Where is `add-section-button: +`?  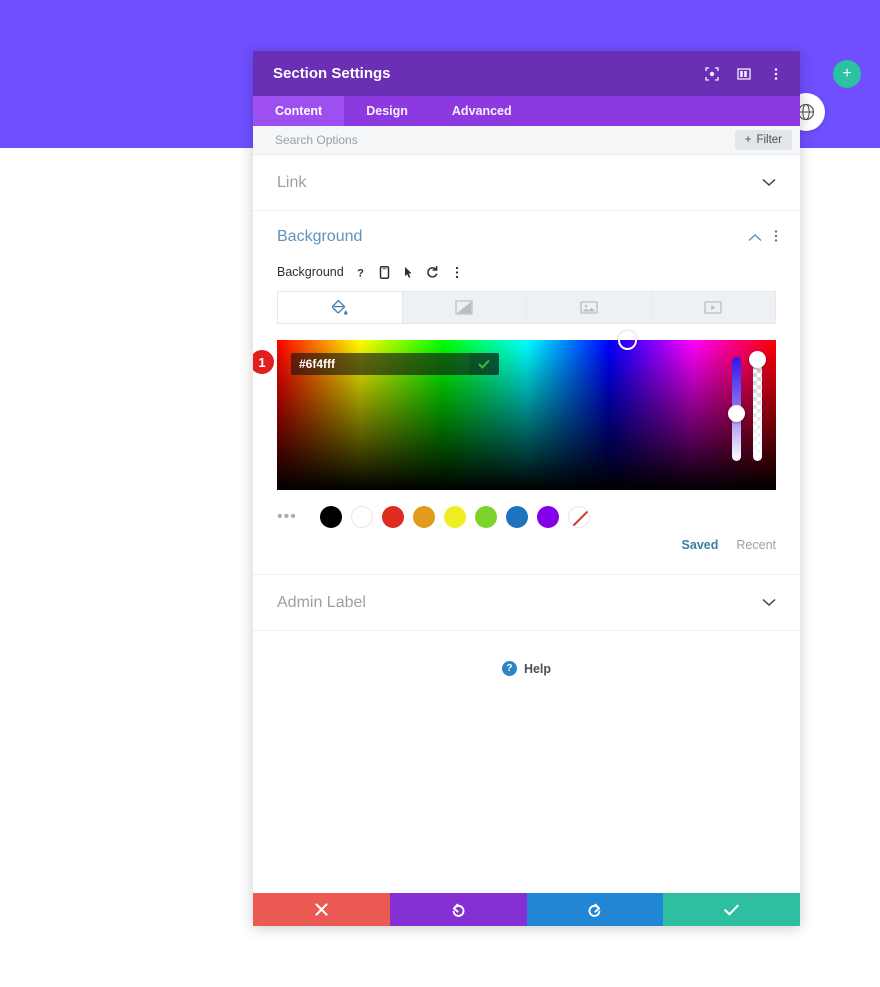
add-section-button: + is located at coordinates (847, 74).